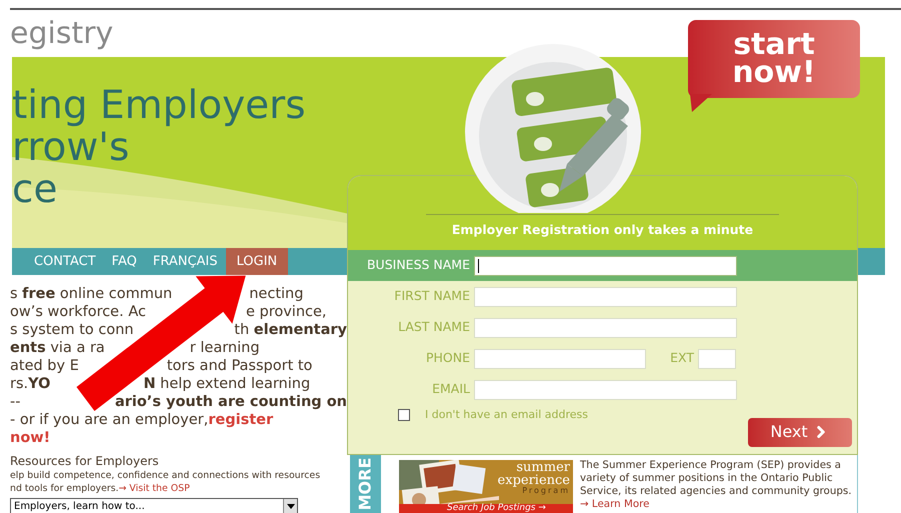 The height and width of the screenshot is (513, 901). Describe the element at coordinates (44, 366) in the screenshot. I see `intro-text: ated by E` at that location.